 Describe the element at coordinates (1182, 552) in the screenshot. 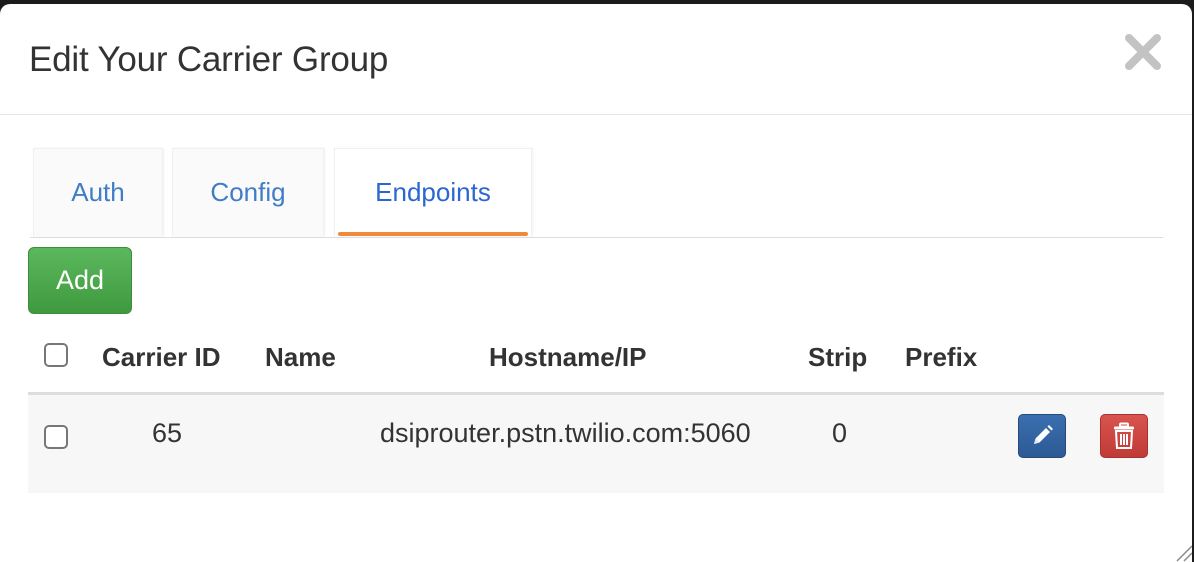

I see `resize-handle-icon` at that location.